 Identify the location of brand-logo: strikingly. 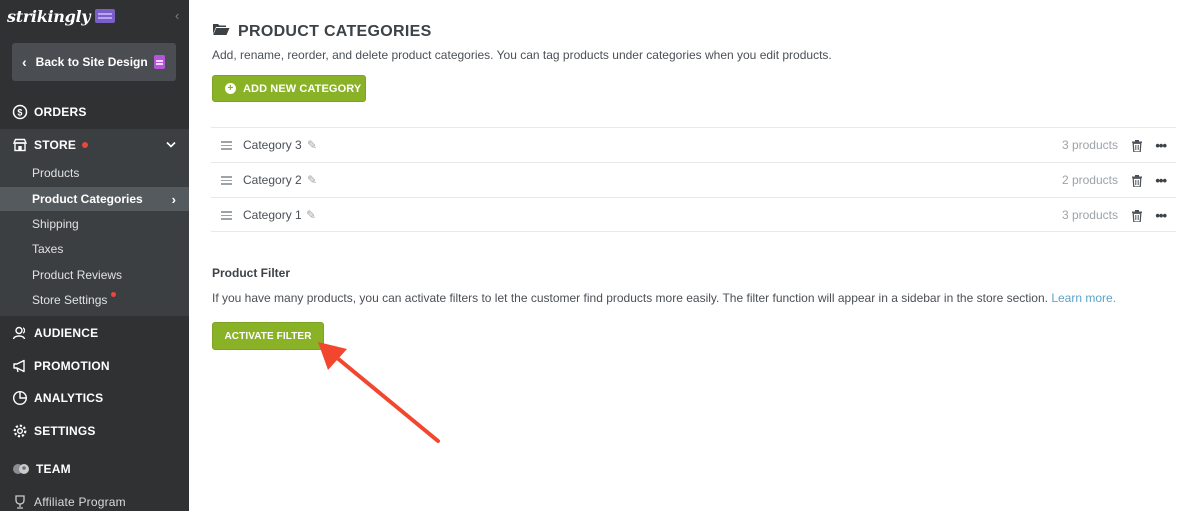
(61, 16).